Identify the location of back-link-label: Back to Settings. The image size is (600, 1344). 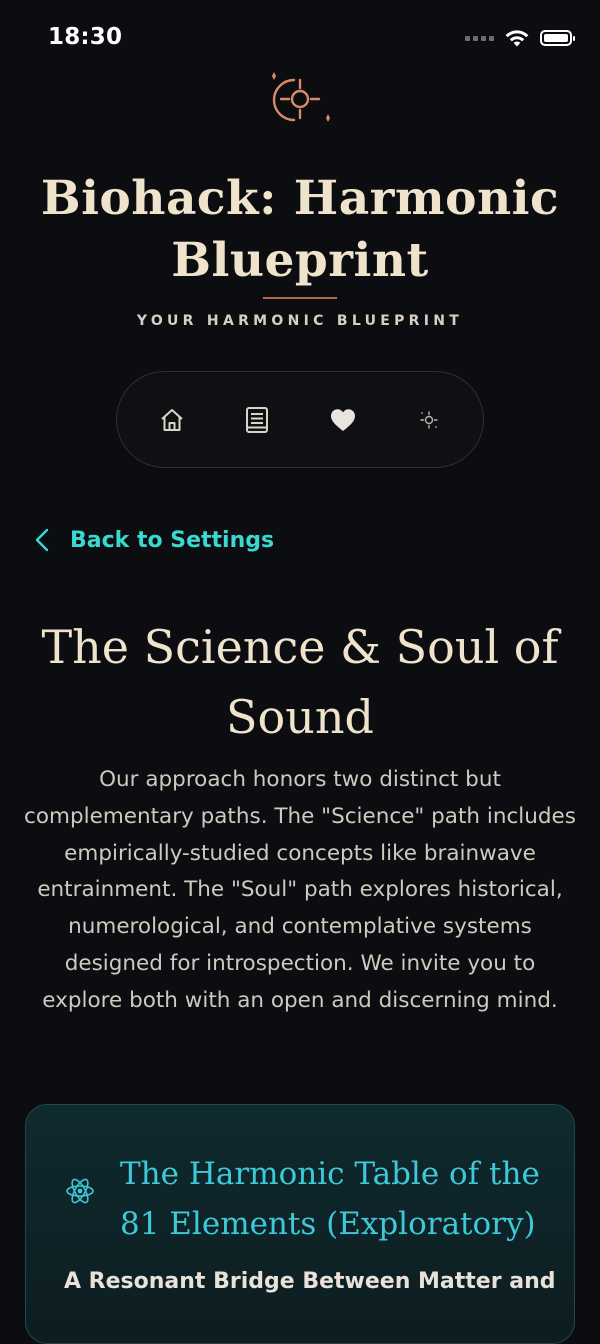
(172, 540).